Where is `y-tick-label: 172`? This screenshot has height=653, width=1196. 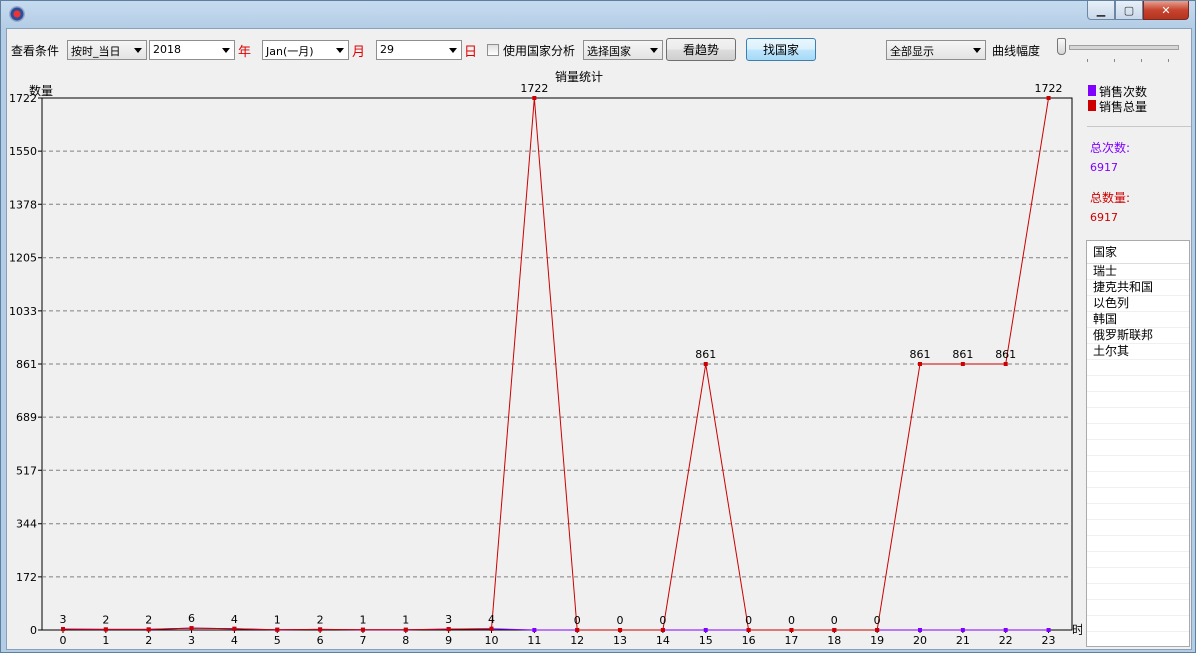 y-tick-label: 172 is located at coordinates (26, 577).